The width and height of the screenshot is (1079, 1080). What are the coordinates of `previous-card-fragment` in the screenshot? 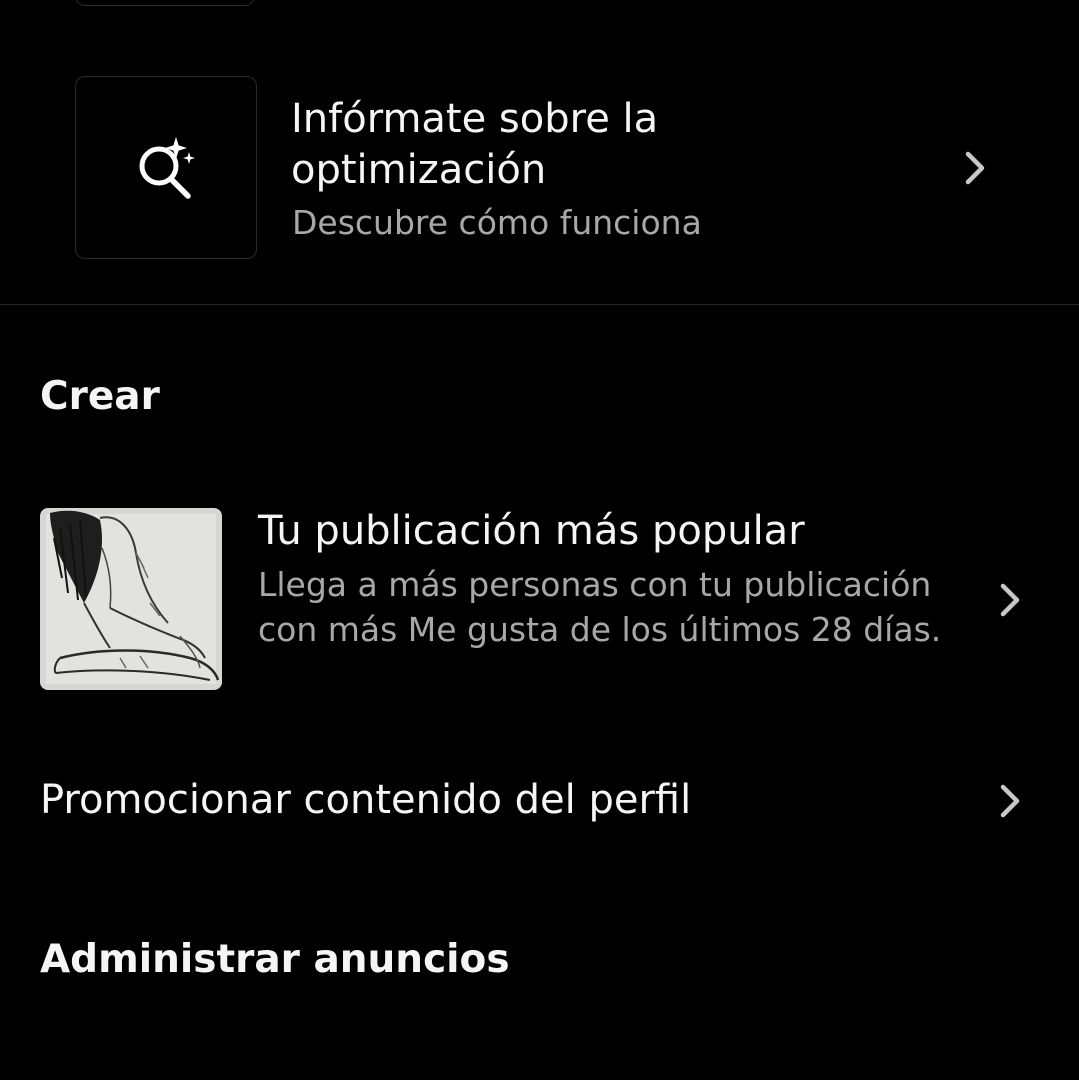 It's located at (165, 3).